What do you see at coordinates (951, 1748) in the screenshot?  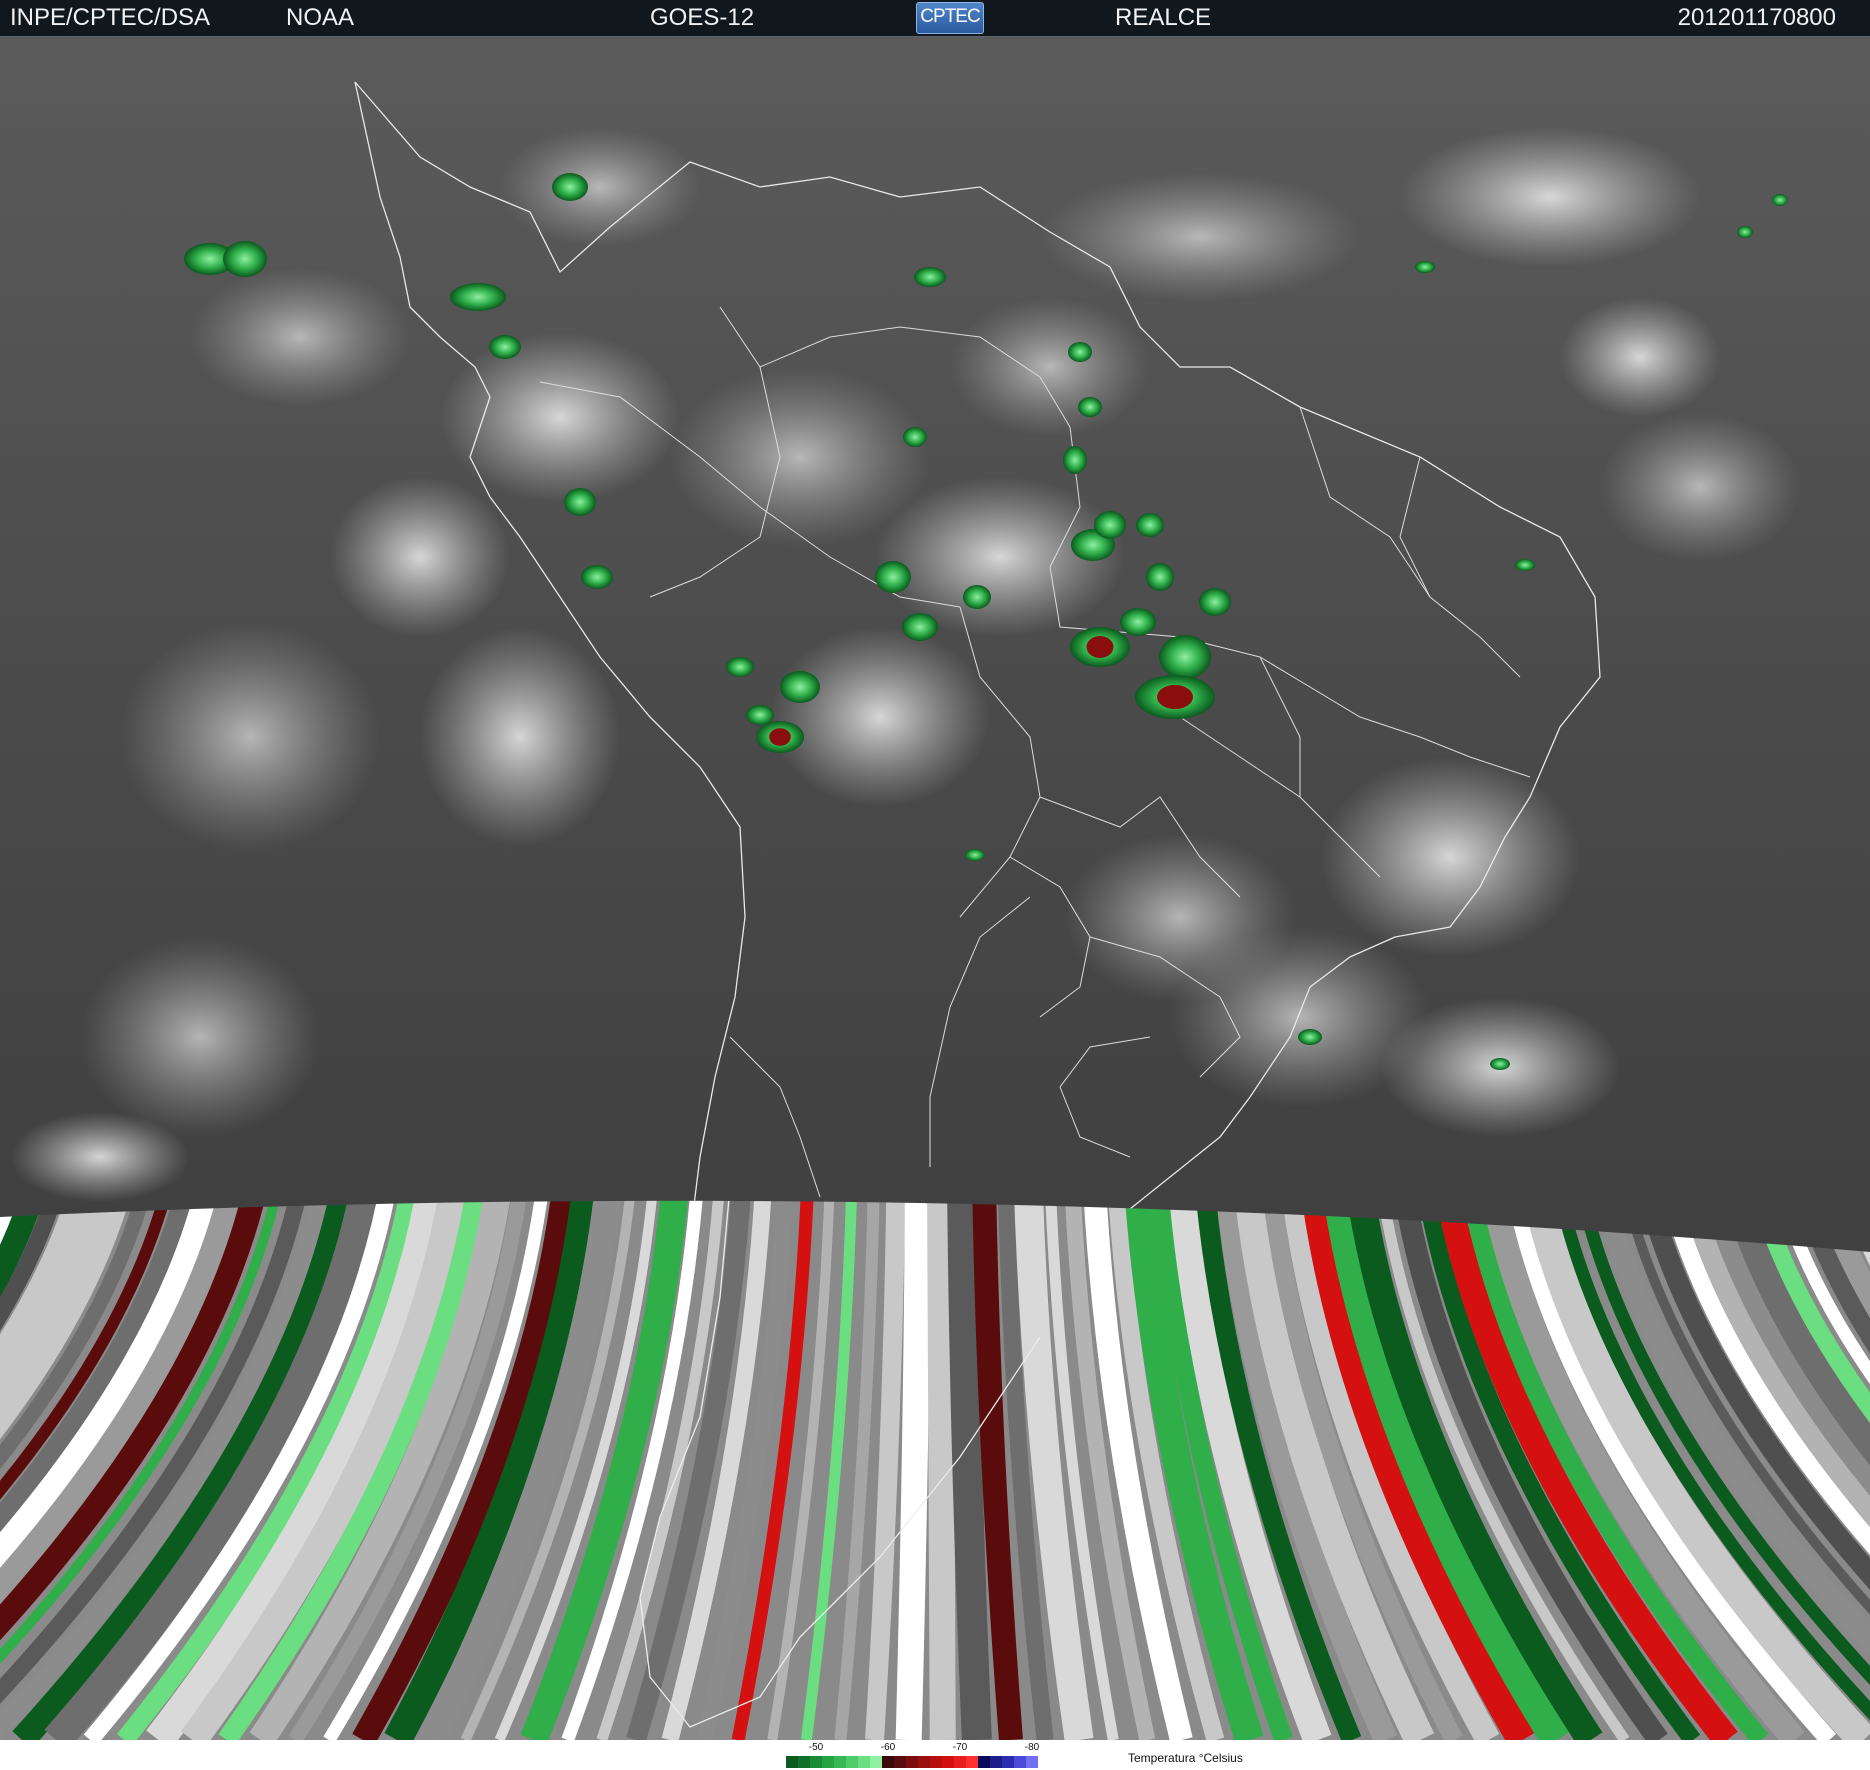 I see `legend-ticks: -50 -60 -70 -80` at bounding box center [951, 1748].